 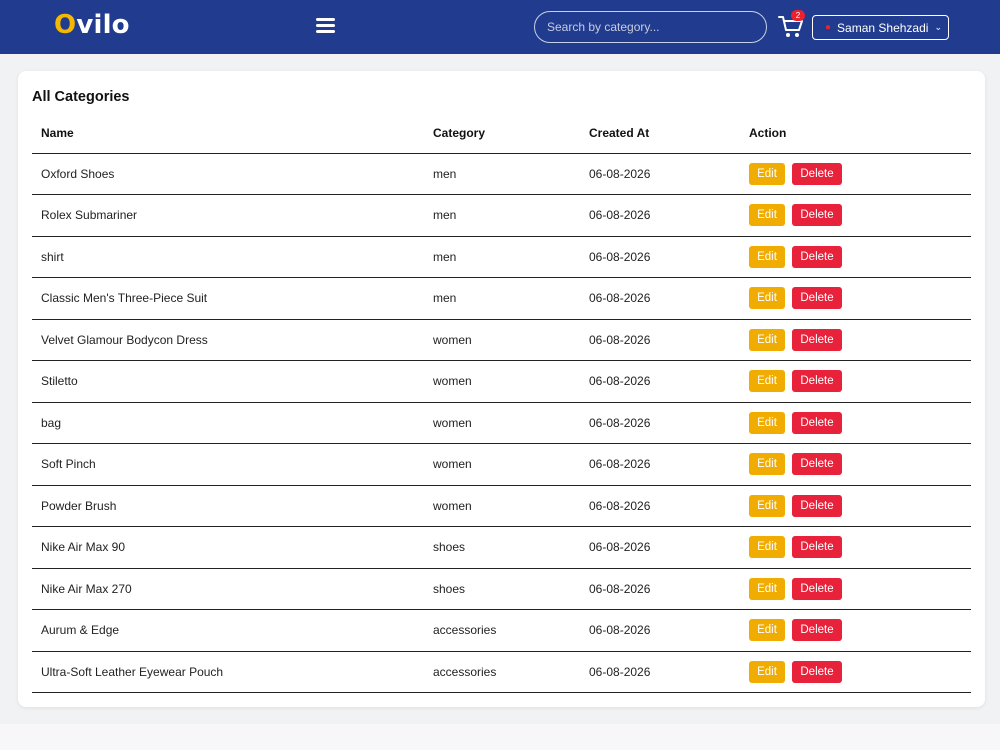 What do you see at coordinates (660, 134) in the screenshot?
I see `column-header-created-at: Created At` at bounding box center [660, 134].